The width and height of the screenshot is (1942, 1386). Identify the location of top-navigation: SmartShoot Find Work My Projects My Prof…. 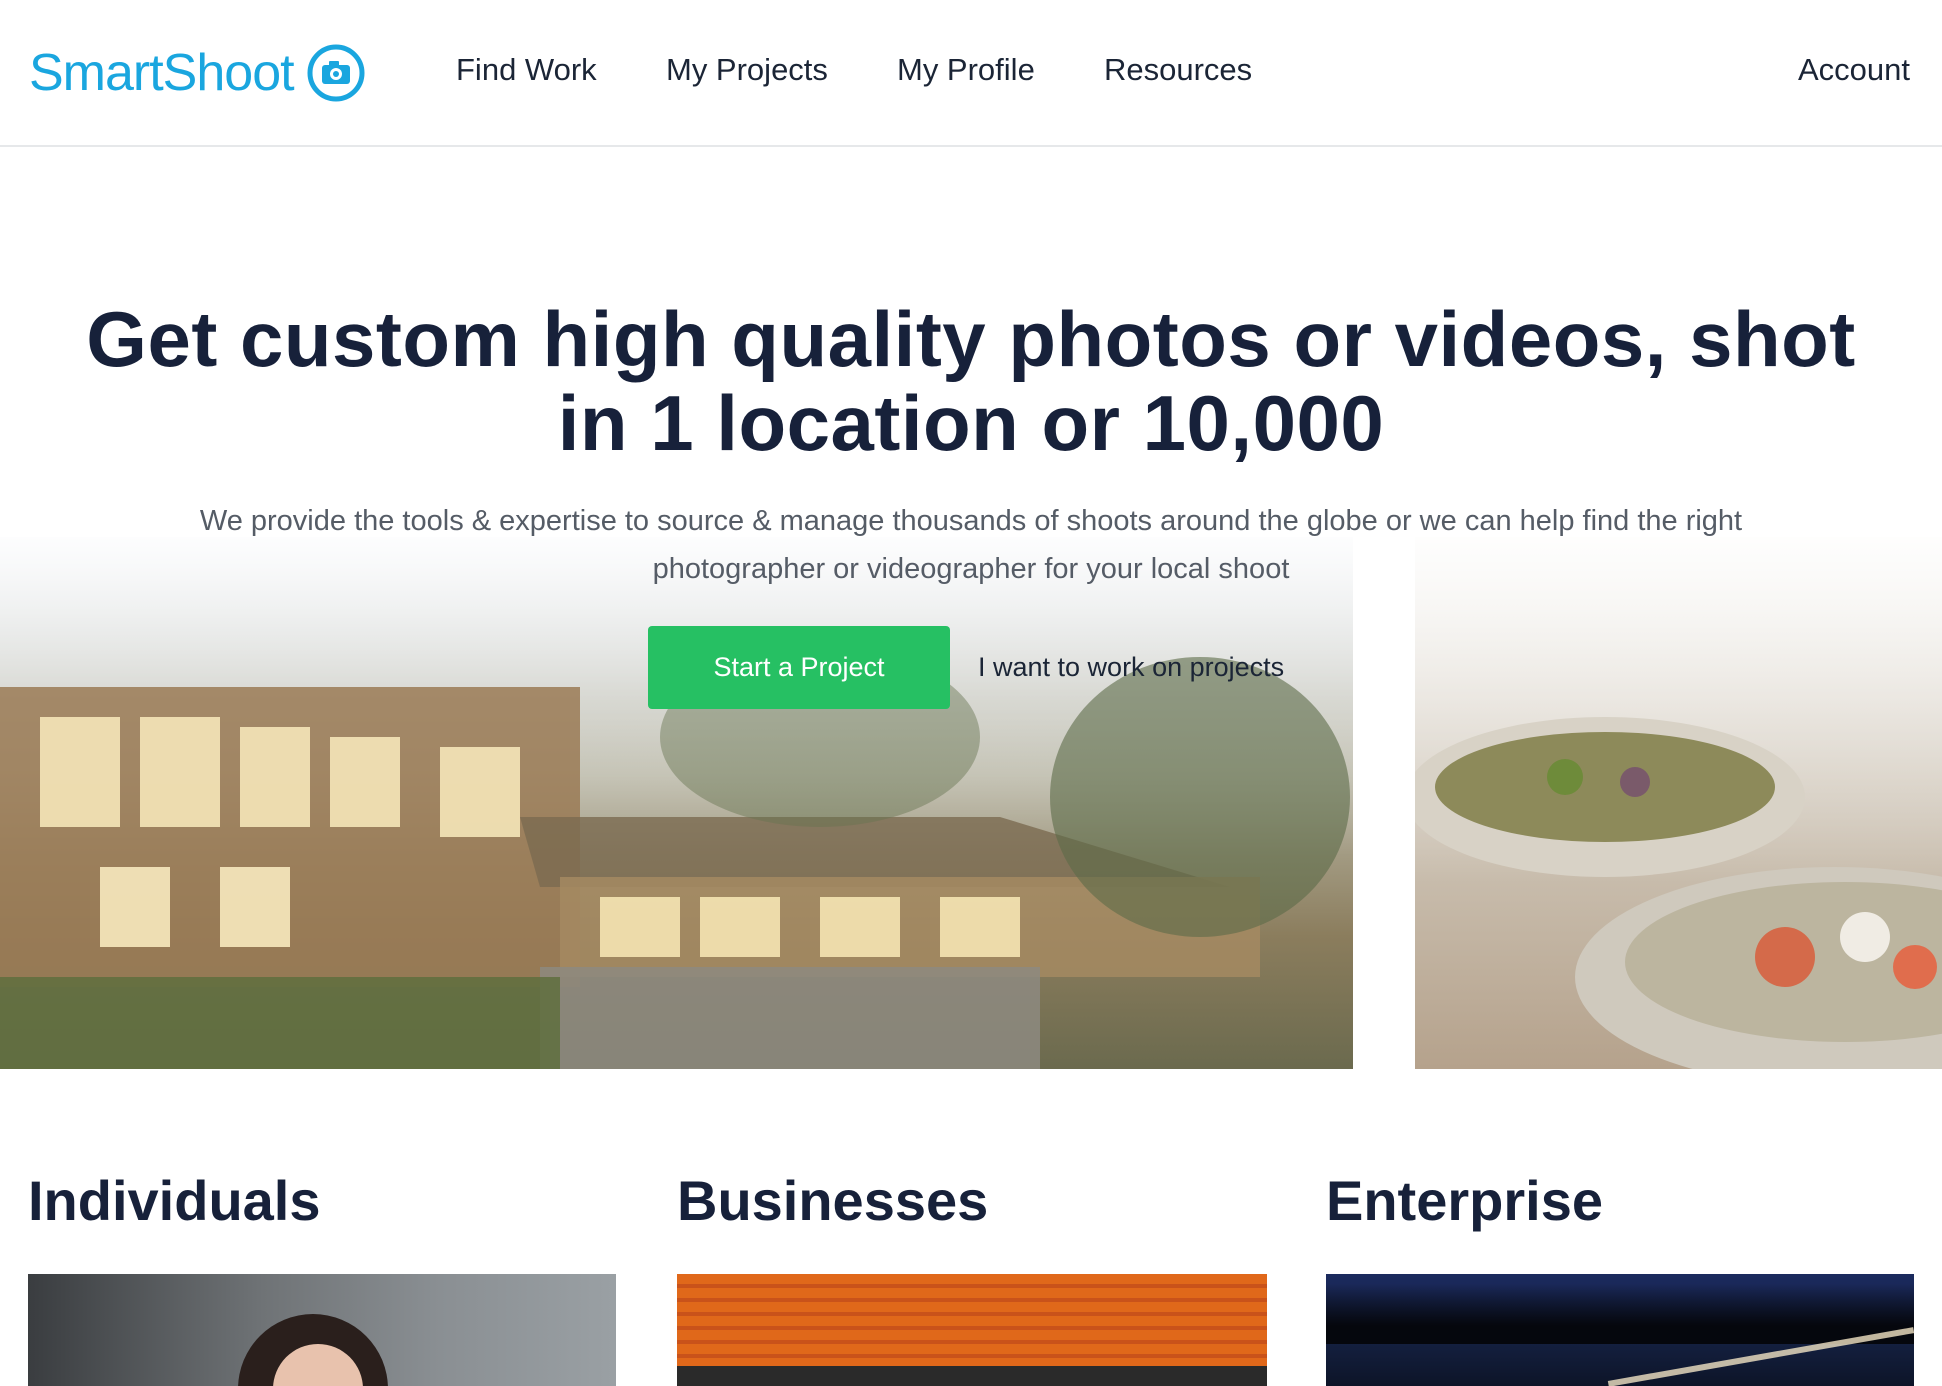
(971, 73).